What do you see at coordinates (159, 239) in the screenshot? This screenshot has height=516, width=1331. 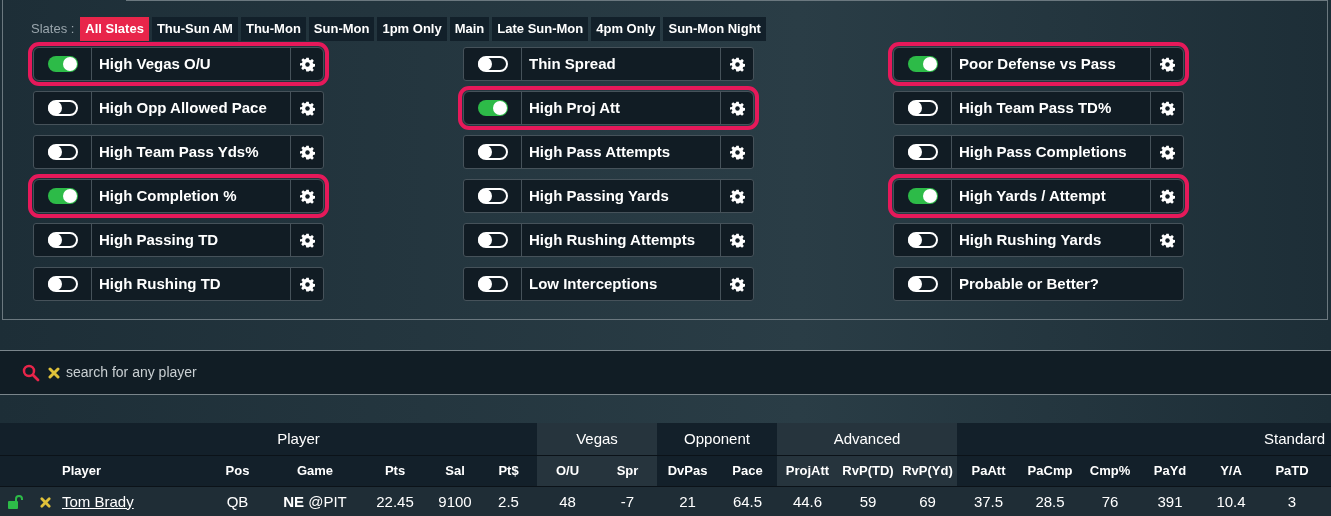 I see `filter-label: High Passing TD` at bounding box center [159, 239].